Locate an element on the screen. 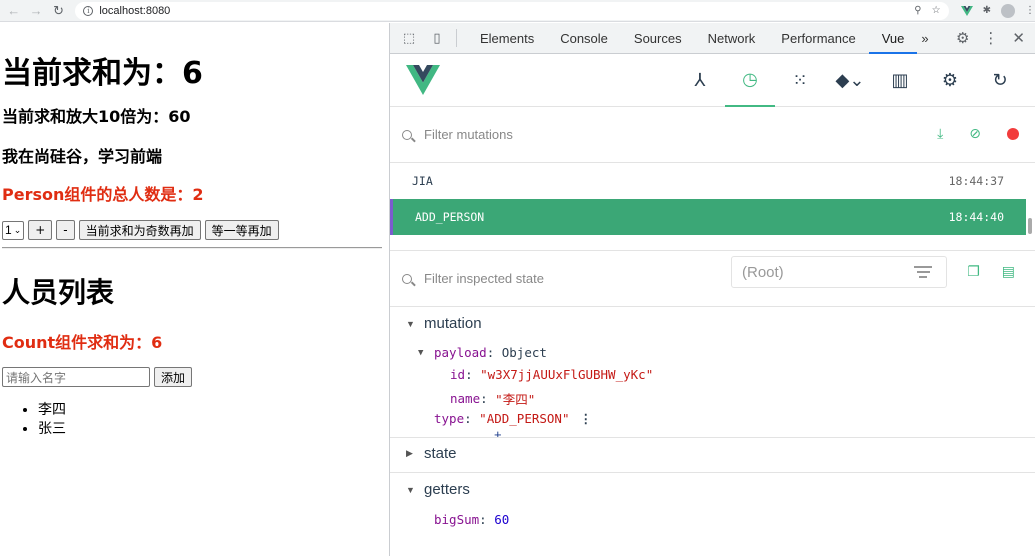  root-selector: (Root) is located at coordinates (839, 272).